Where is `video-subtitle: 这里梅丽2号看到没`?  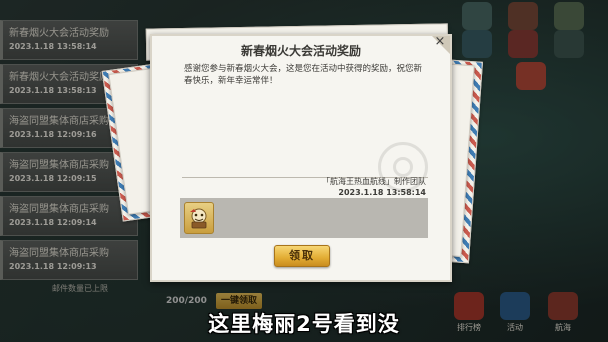 video-subtitle: 这里梅丽2号看到没 is located at coordinates (304, 324).